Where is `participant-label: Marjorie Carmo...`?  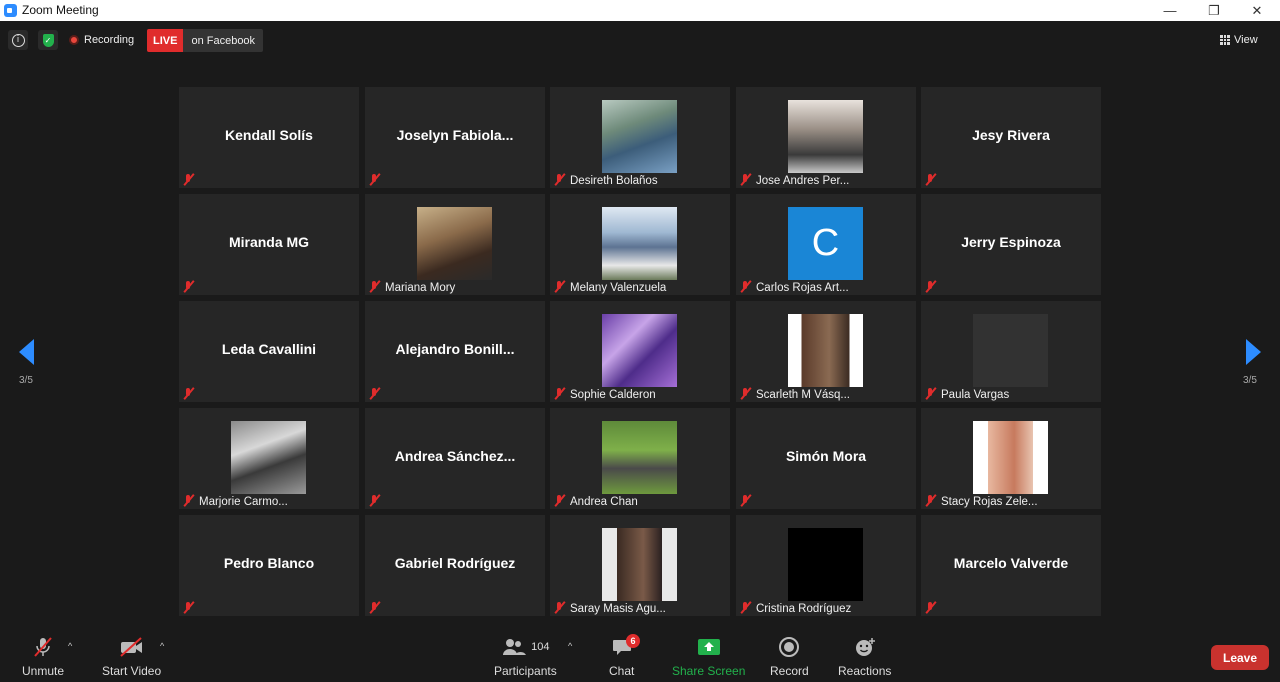
participant-label: Marjorie Carmo... is located at coordinates (243, 502).